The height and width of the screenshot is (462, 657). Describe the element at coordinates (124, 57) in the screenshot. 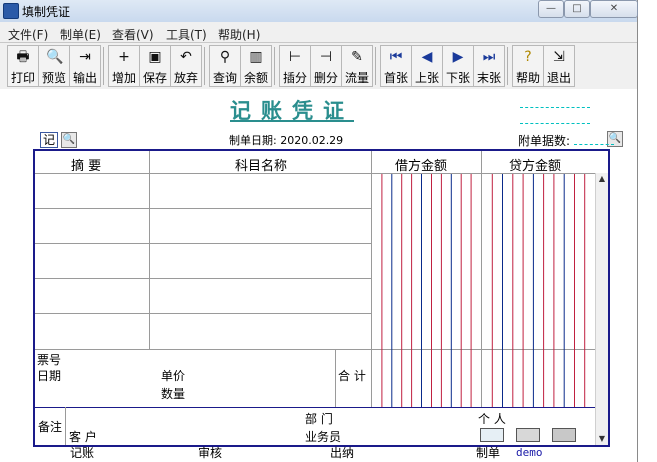

I see `add-icon: +` at that location.